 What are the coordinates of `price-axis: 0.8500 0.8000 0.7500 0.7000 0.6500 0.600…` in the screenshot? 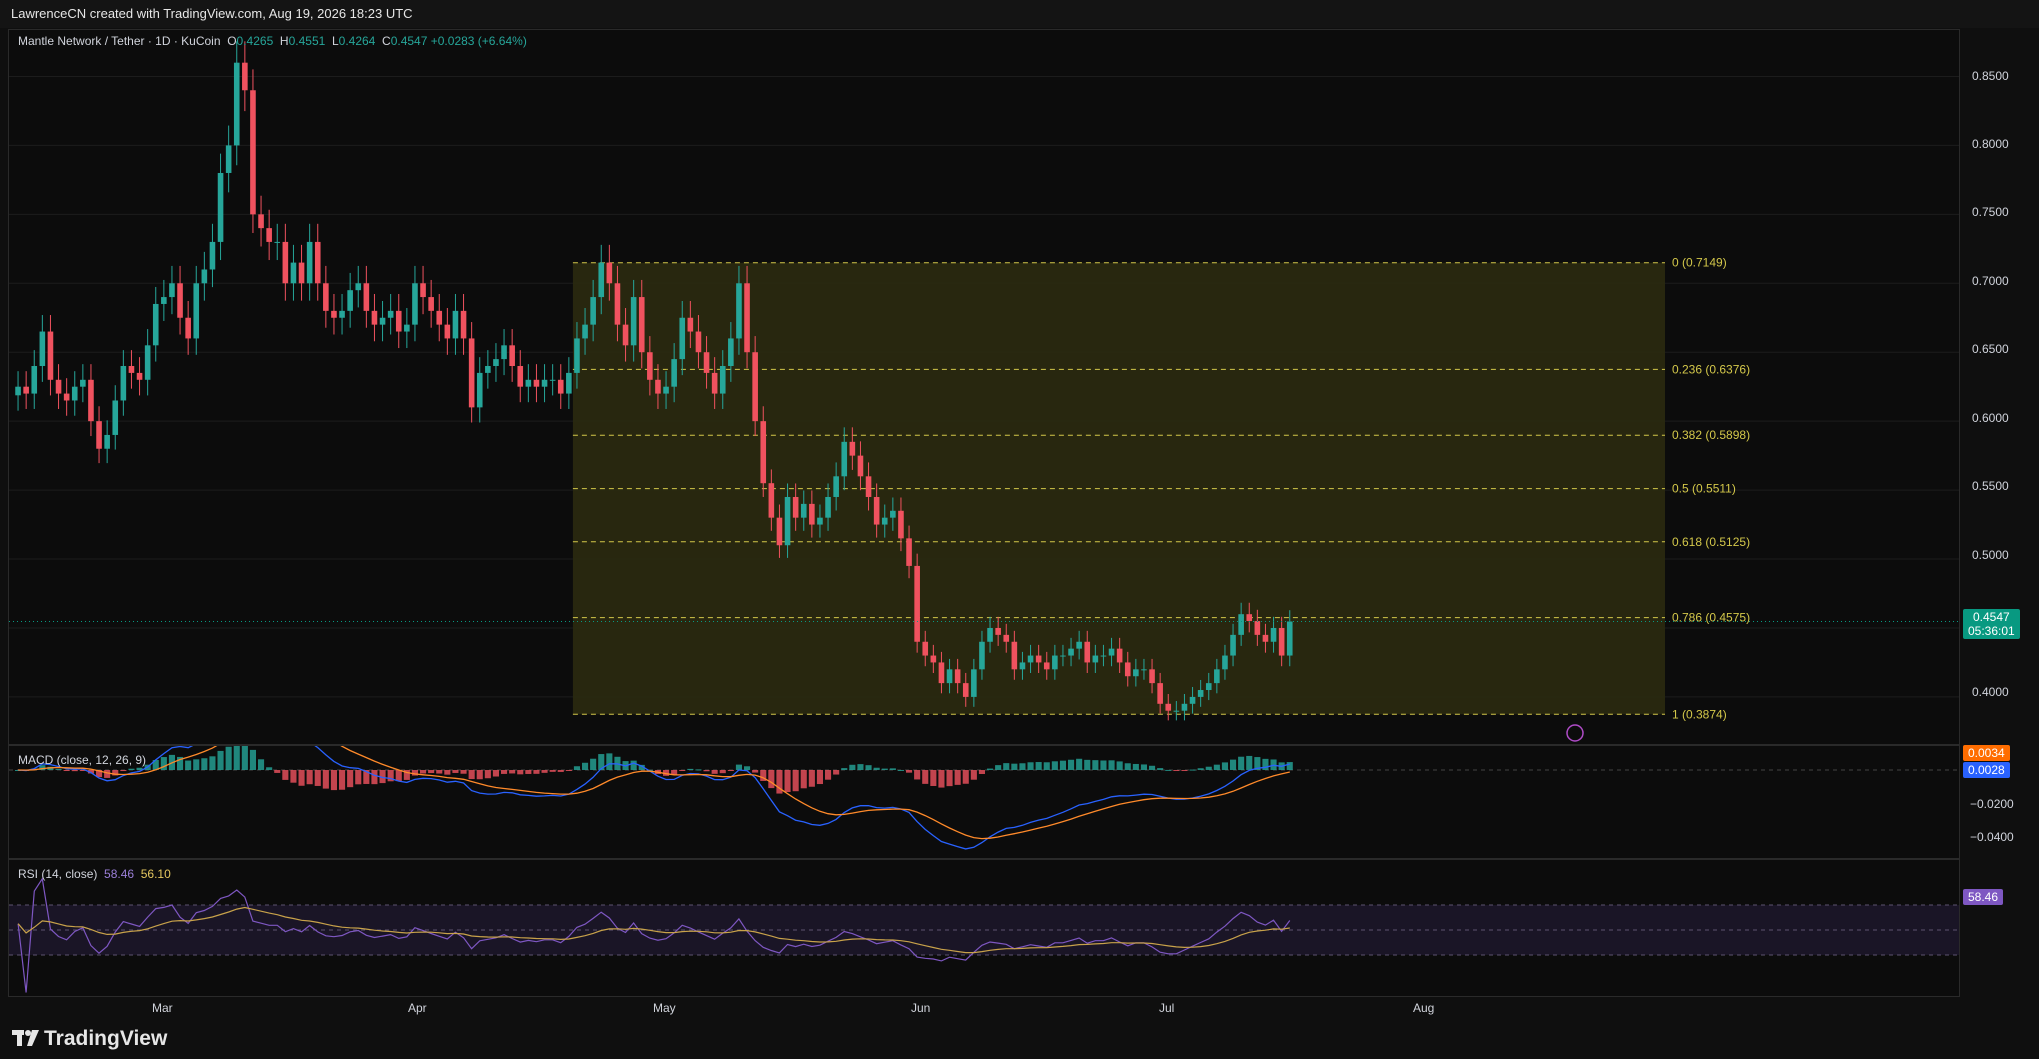 It's located at (1999, 387).